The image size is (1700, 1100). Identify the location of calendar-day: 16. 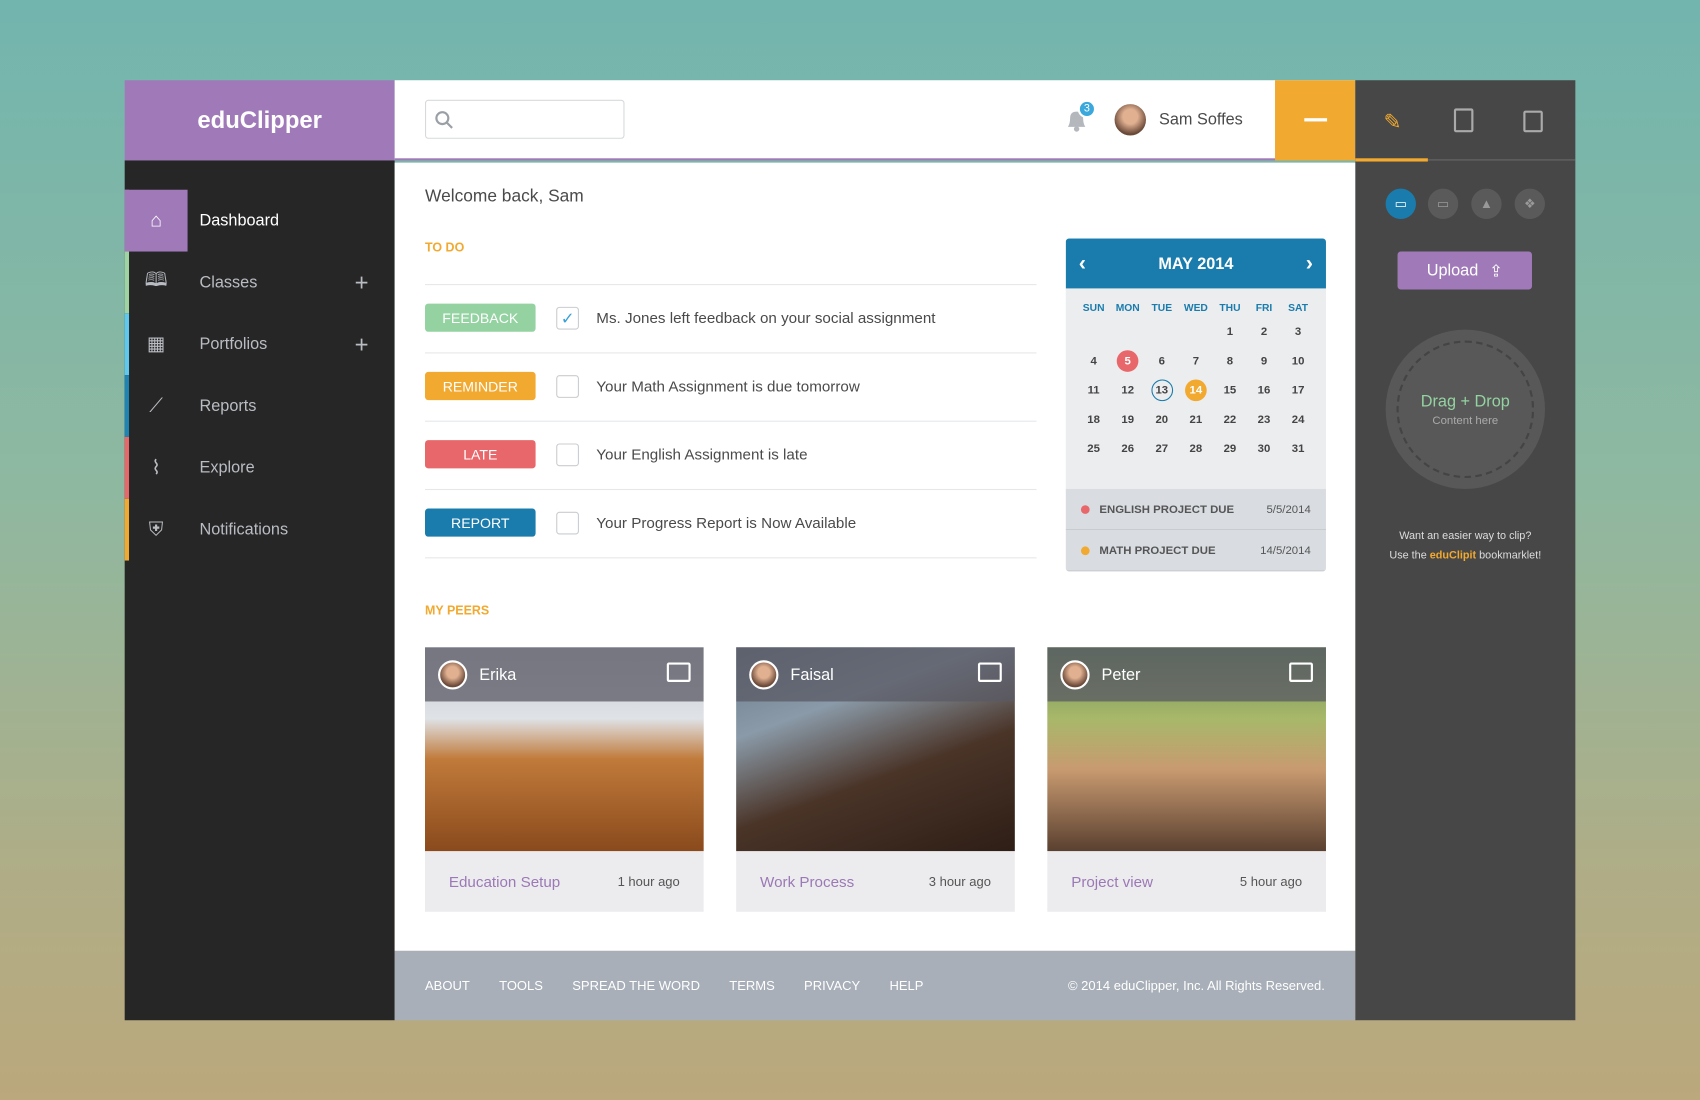
(1264, 389).